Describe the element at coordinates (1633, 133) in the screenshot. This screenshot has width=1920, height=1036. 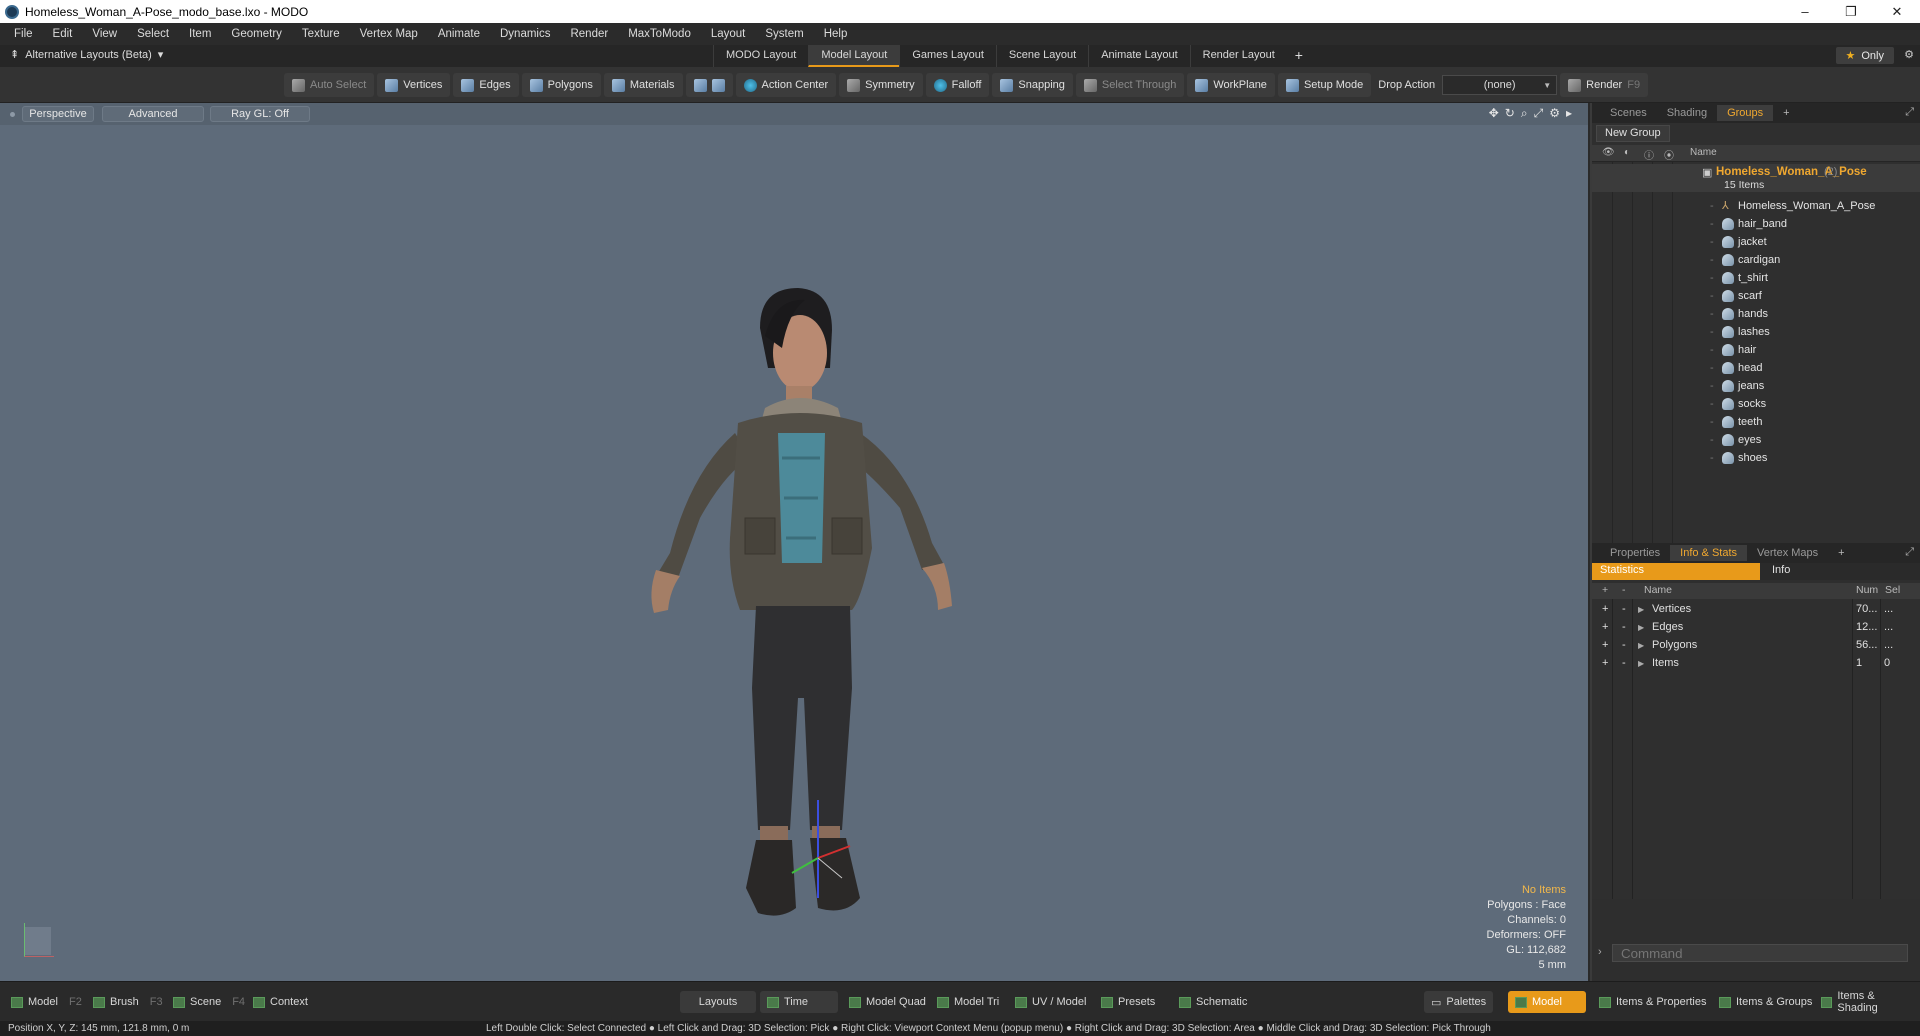
I see `new-group-button: New Group` at that location.